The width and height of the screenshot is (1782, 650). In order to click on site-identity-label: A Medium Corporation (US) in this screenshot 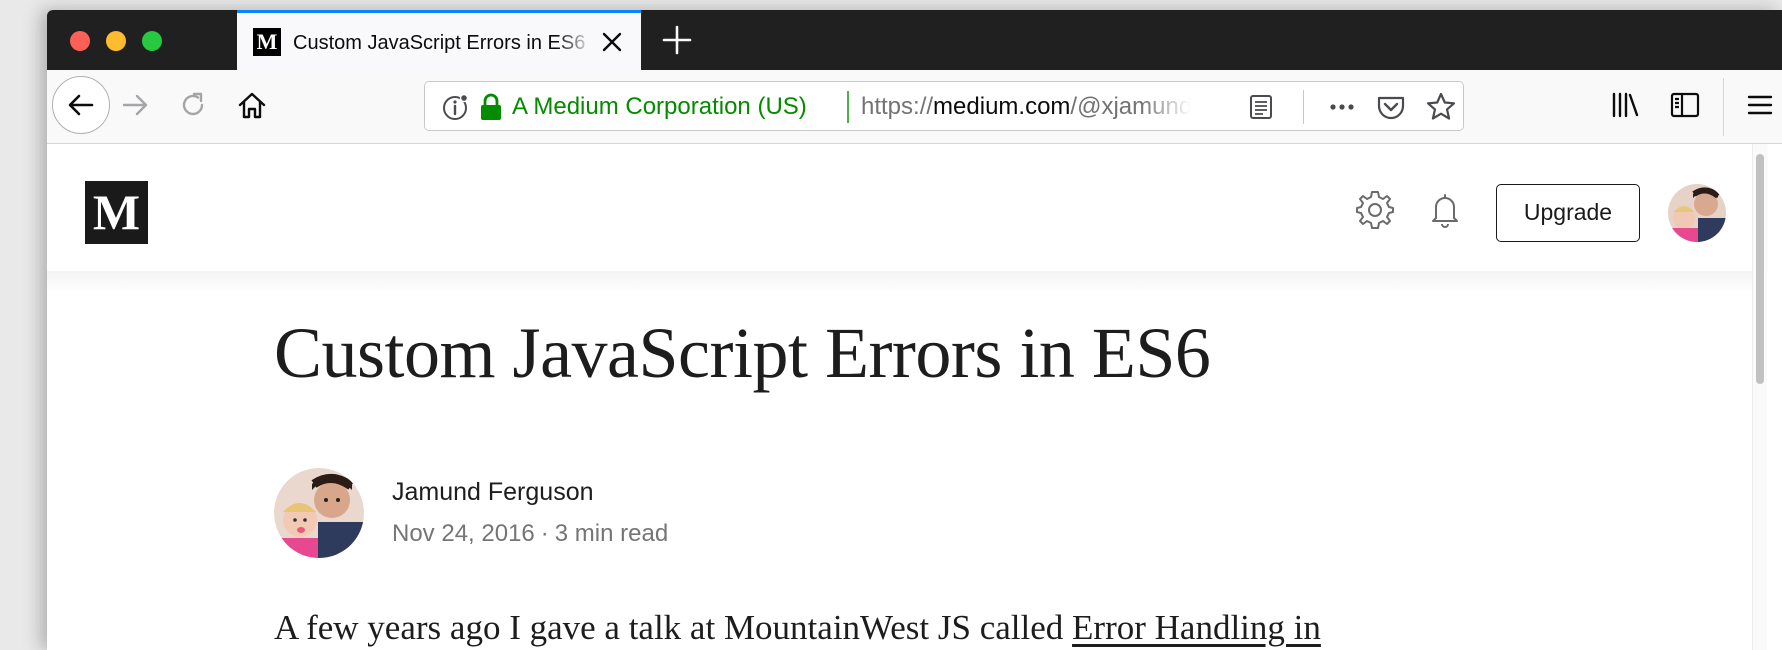, I will do `click(659, 107)`.